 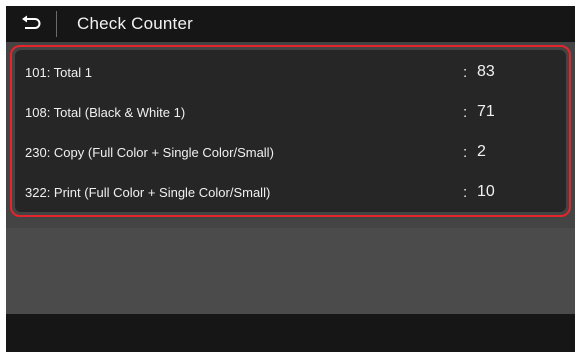 What do you see at coordinates (56, 24) in the screenshot?
I see `header-divider` at bounding box center [56, 24].